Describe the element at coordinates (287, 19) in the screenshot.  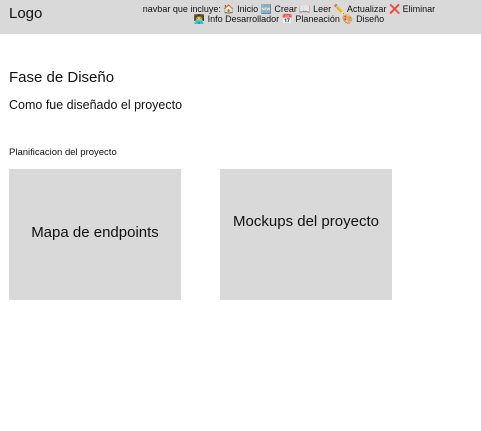
I see `calendar-icon: 📅` at that location.